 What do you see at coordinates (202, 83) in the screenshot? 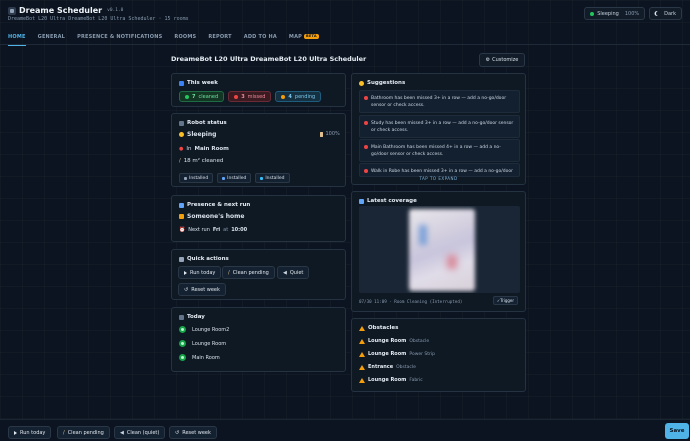
I see `this-week-title-text: This week` at bounding box center [202, 83].